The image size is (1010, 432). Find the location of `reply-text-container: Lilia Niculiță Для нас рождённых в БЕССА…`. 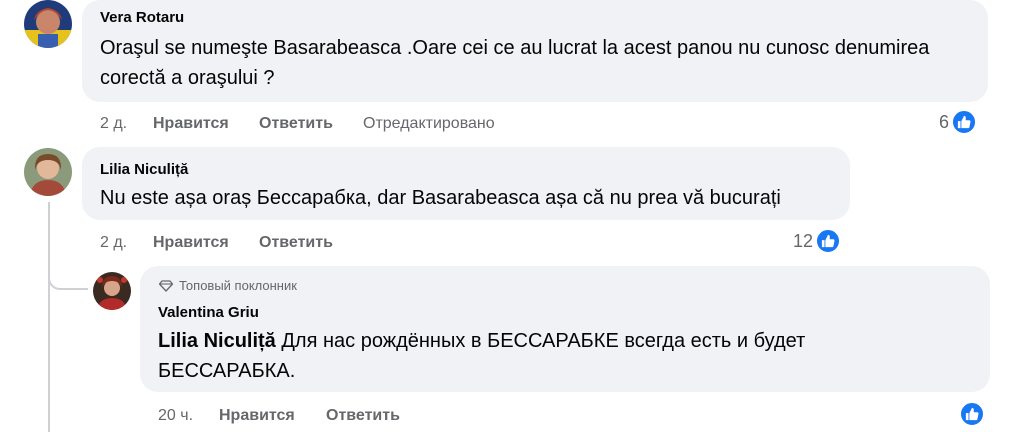

reply-text-container: Lilia Niculiță Для нас рождённых в БЕССА… is located at coordinates (518, 356).